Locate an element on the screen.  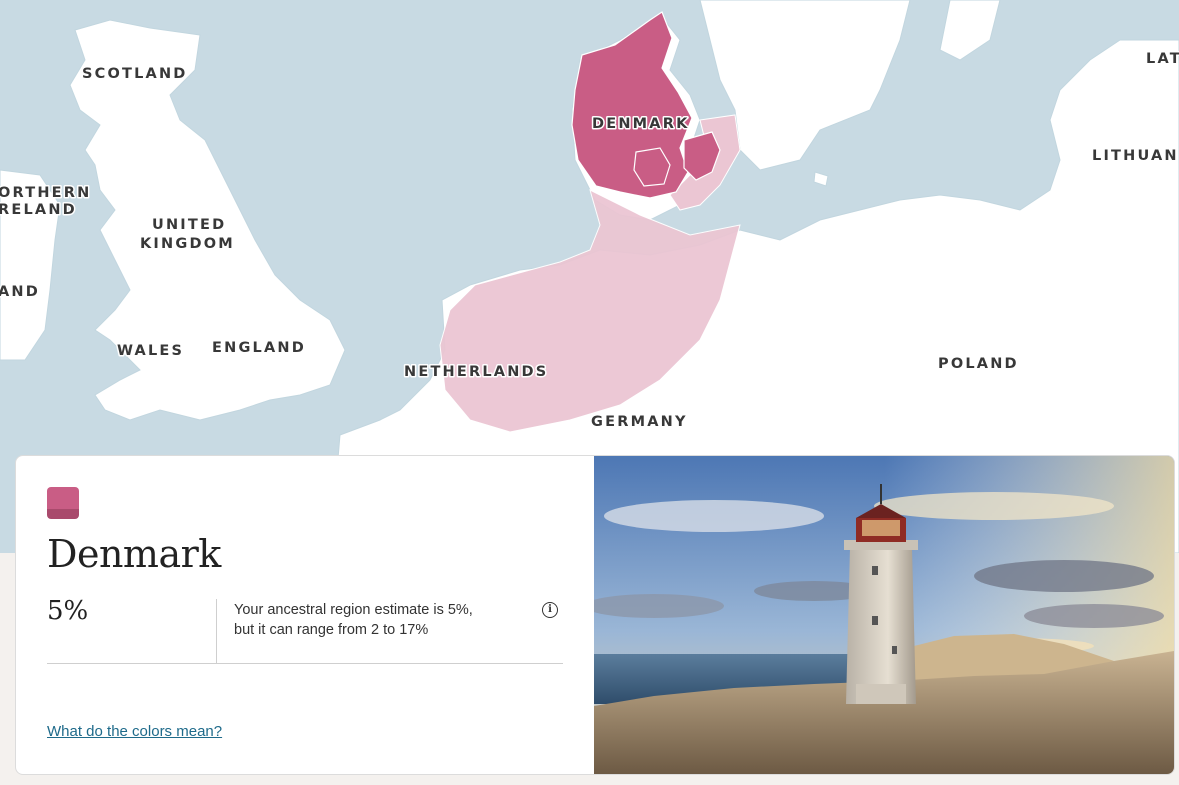
region-color-swatch is located at coordinates (63, 503).